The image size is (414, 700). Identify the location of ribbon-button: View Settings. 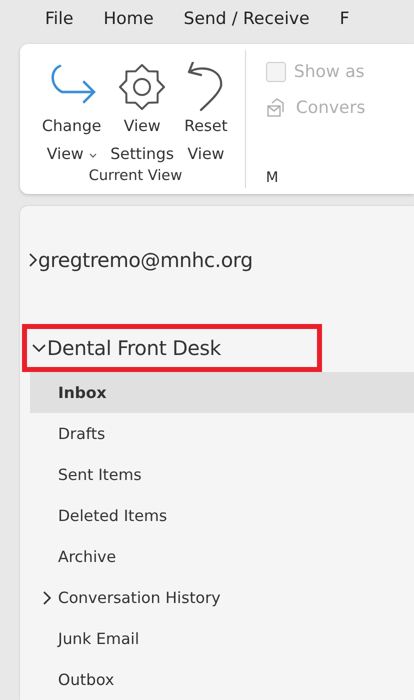
(142, 115).